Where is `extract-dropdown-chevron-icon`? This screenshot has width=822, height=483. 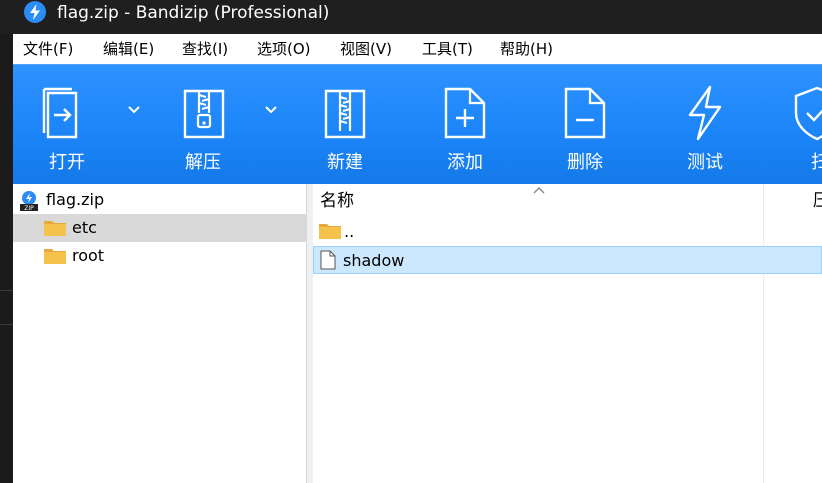 extract-dropdown-chevron-icon is located at coordinates (271, 109).